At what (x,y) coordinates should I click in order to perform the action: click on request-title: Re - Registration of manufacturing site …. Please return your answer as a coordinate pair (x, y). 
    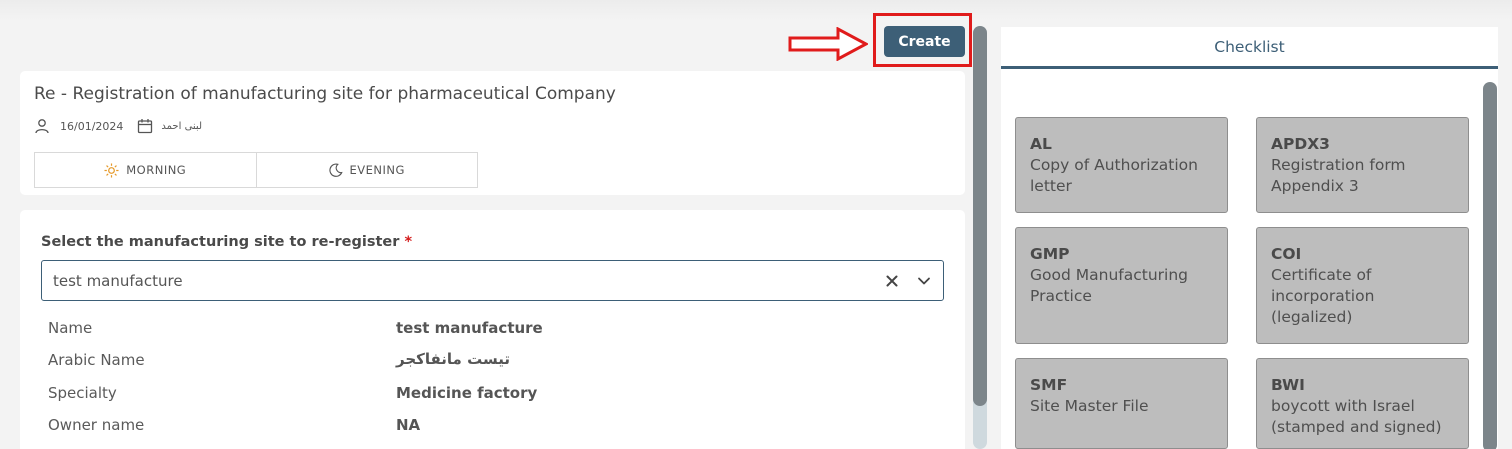
    Looking at the image, I should click on (325, 94).